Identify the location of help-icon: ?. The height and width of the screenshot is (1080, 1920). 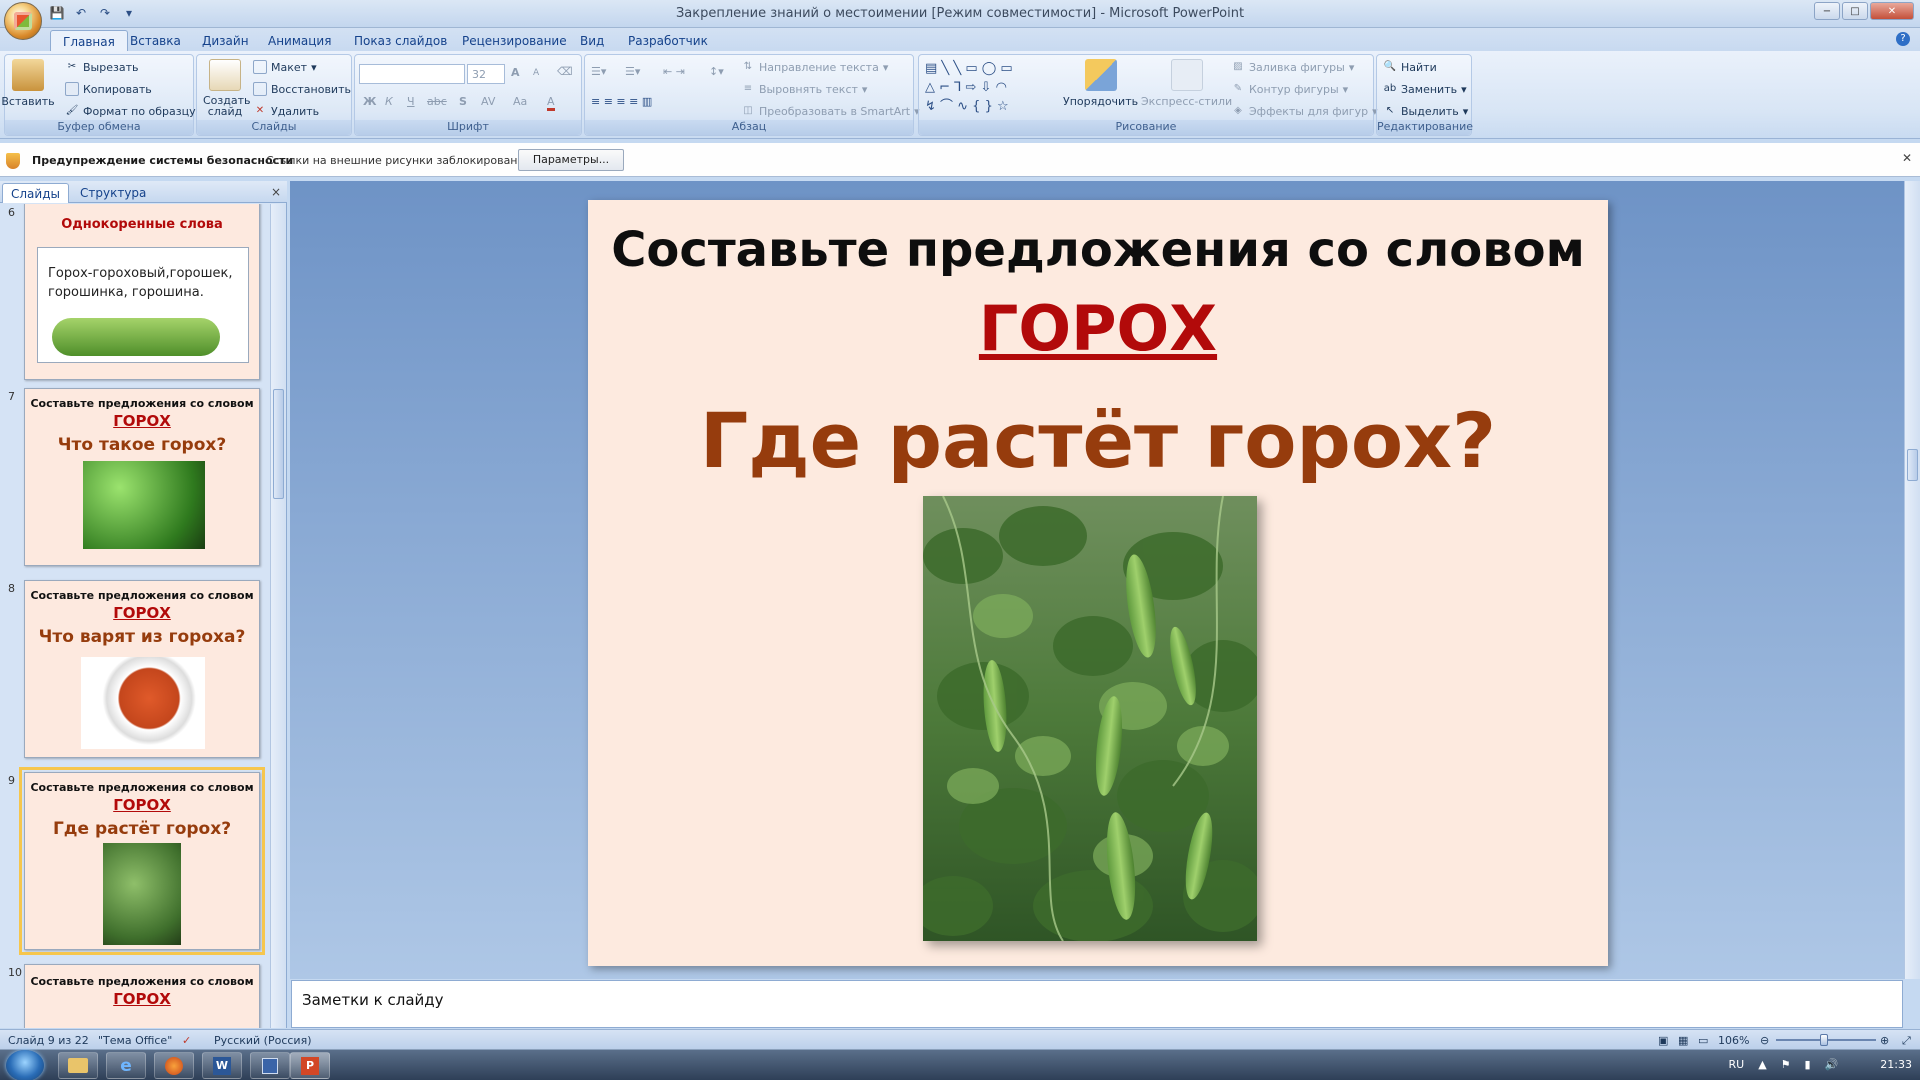
(1903, 39).